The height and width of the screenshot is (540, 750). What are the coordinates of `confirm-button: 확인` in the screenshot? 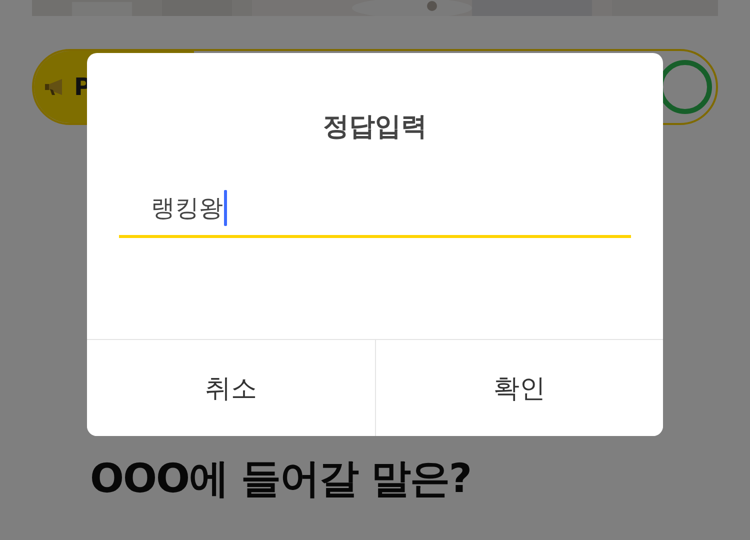 It's located at (518, 388).